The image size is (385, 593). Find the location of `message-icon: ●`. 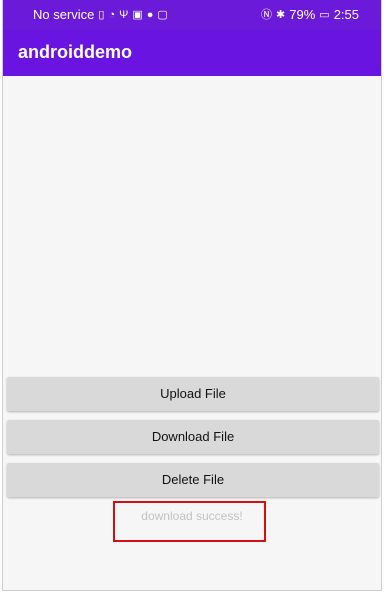

message-icon: ● is located at coordinates (150, 14).